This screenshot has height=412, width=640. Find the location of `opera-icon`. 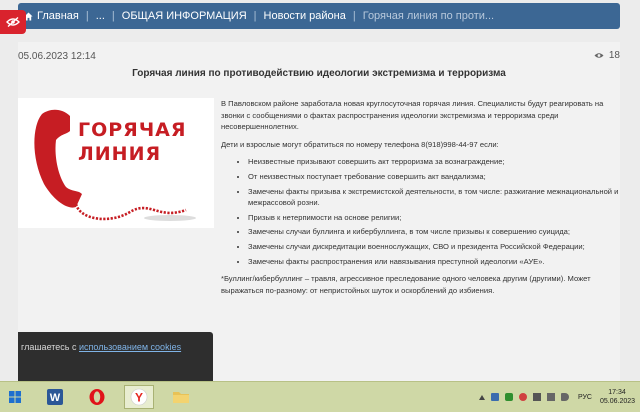

opera-icon is located at coordinates (97, 397).